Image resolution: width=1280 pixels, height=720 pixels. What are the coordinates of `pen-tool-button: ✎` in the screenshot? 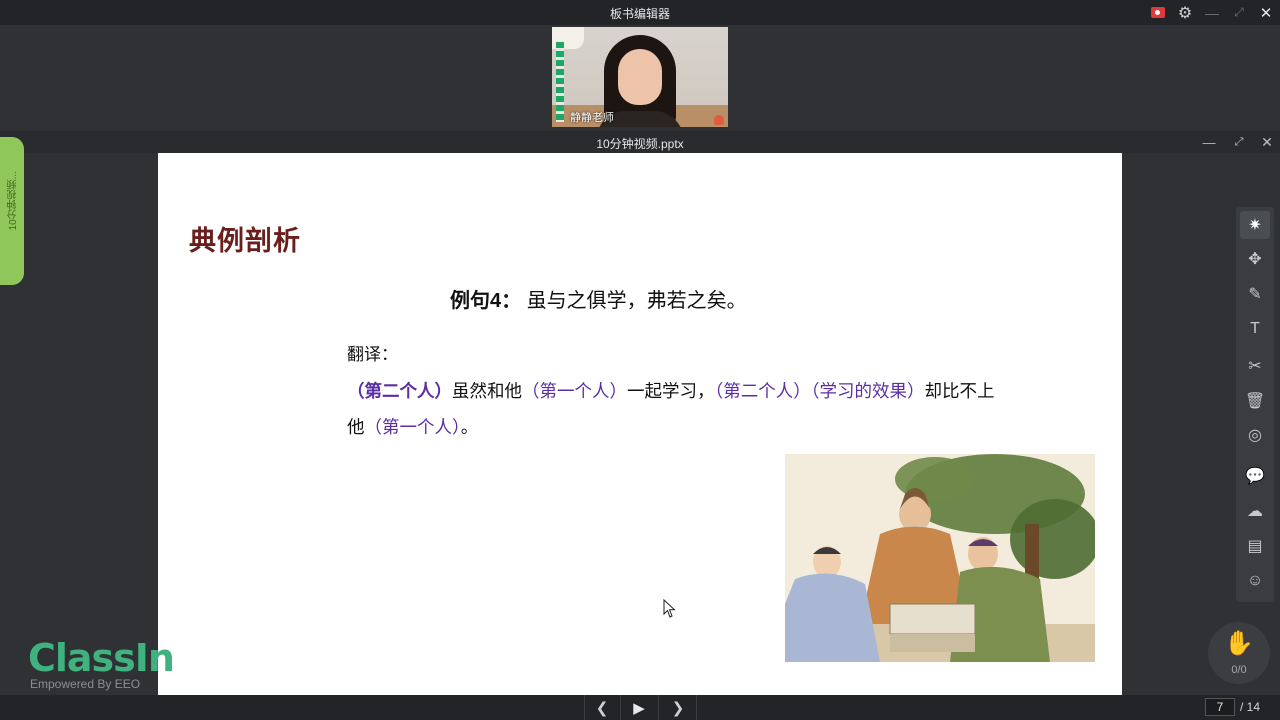 It's located at (1255, 294).